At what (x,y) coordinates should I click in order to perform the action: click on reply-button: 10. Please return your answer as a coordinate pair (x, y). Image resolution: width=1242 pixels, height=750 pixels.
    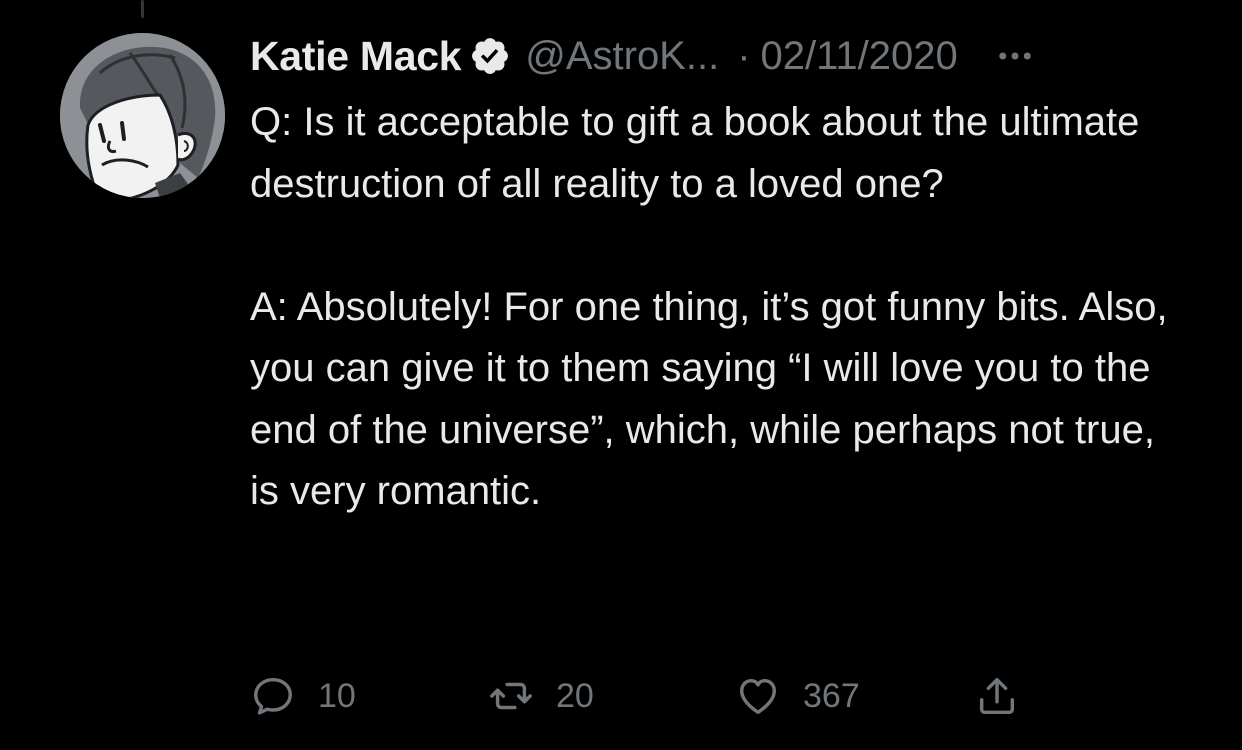
    Looking at the image, I should click on (303, 696).